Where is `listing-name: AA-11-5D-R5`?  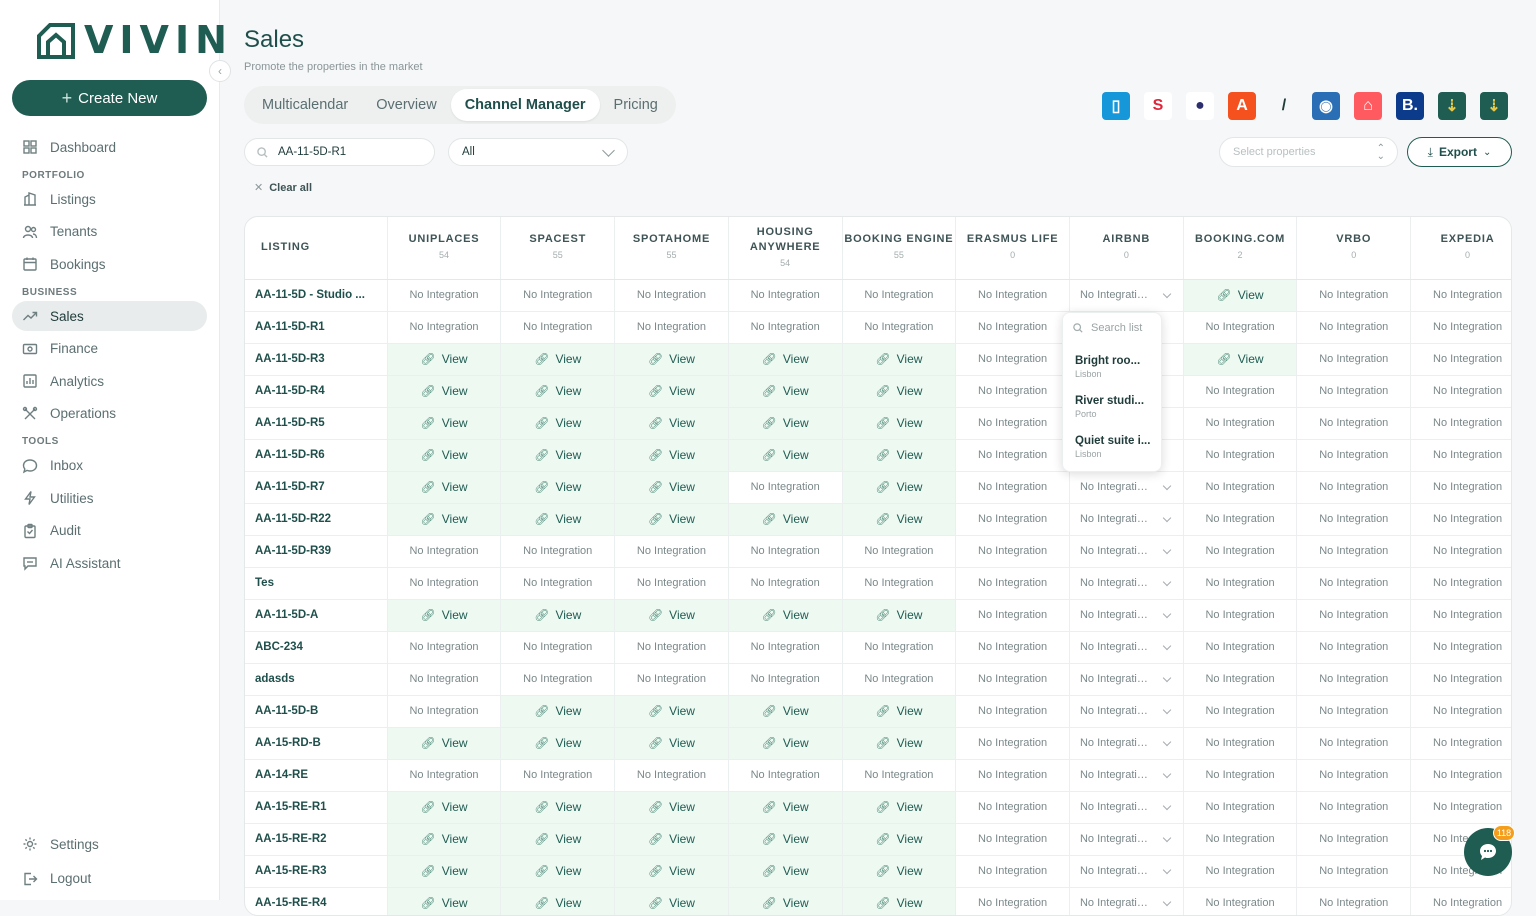
listing-name: AA-11-5D-R5 is located at coordinates (316, 423).